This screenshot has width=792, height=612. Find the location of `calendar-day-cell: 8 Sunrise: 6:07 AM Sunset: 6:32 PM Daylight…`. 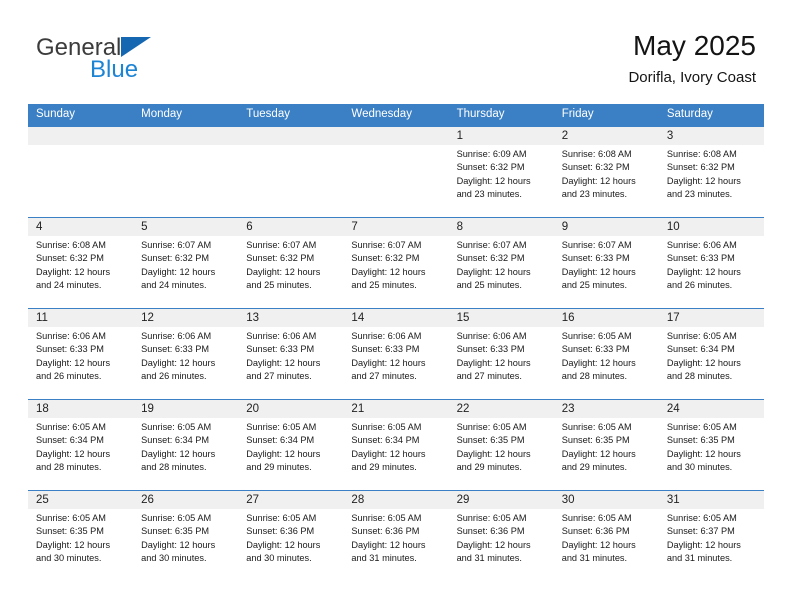

calendar-day-cell: 8 Sunrise: 6:07 AM Sunset: 6:32 PM Daylight… is located at coordinates (501, 263).